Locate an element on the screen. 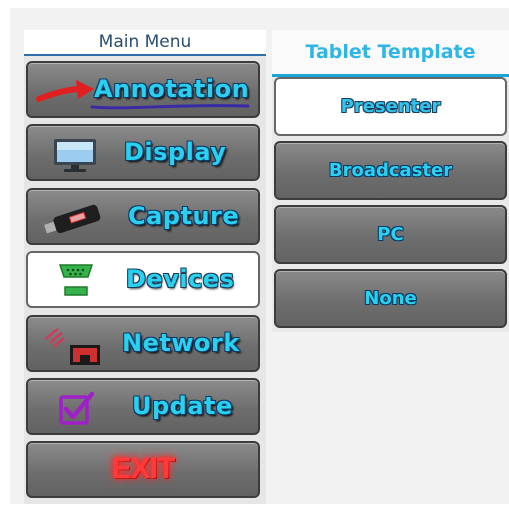  exit-label: EXIT is located at coordinates (143, 468).